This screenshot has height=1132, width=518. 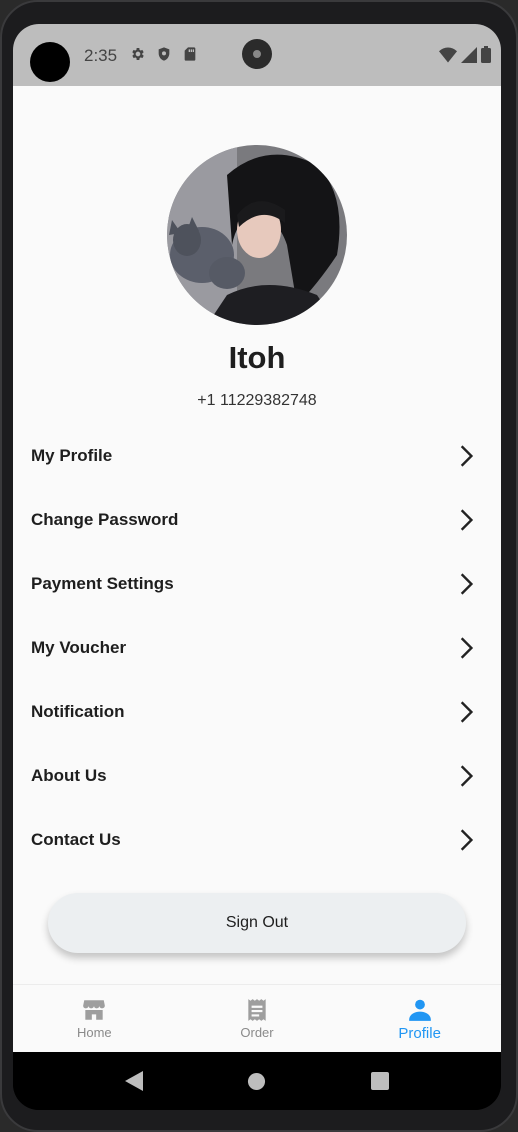 I want to click on person-icon, so click(x=419, y=1010).